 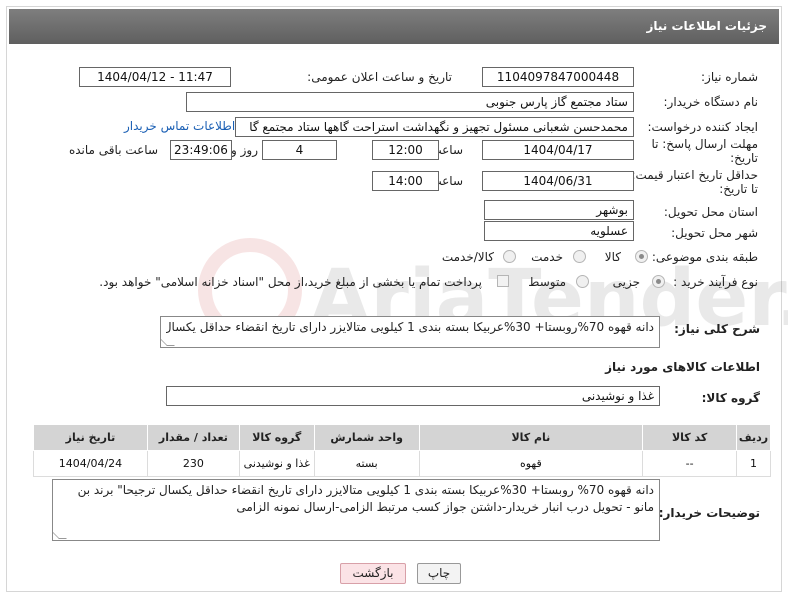 What do you see at coordinates (366, 437) in the screenshot?
I see `col-header-unit: واحد شمارش` at bounding box center [366, 437].